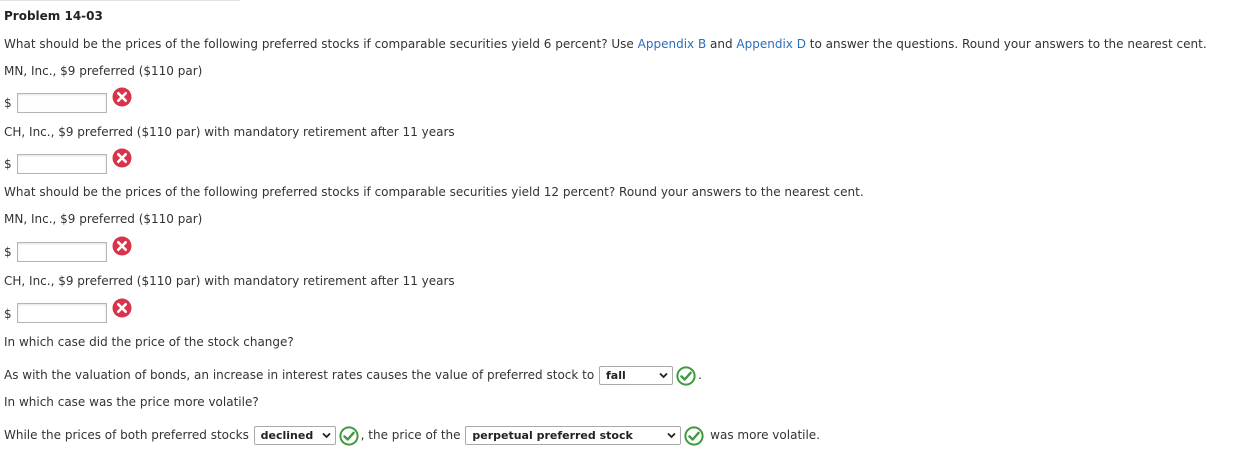 The width and height of the screenshot is (1254, 456). I want to click on declined-dropdown-value: declined, so click(287, 435).